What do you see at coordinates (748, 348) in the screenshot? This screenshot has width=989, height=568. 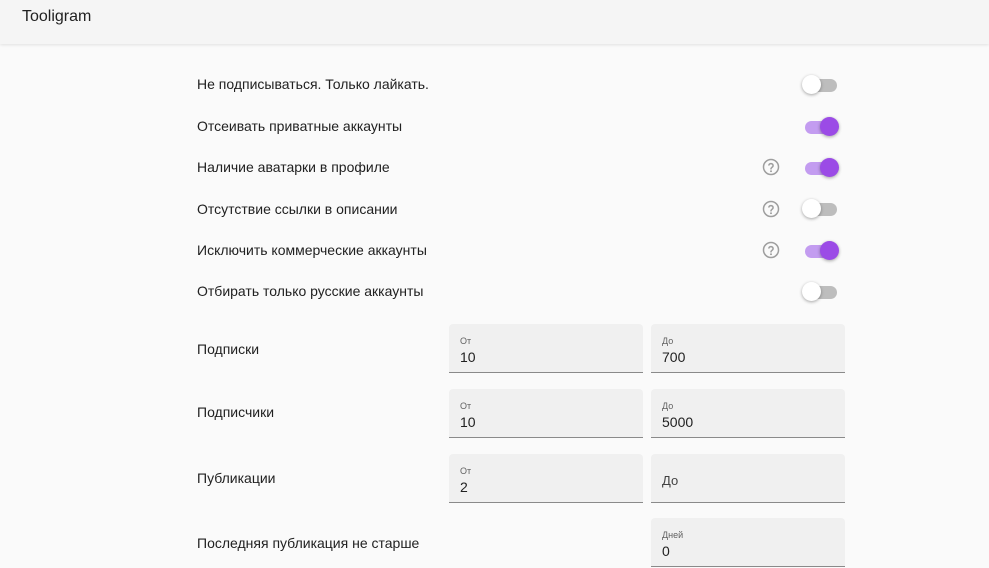 I see `following-to-field: До` at bounding box center [748, 348].